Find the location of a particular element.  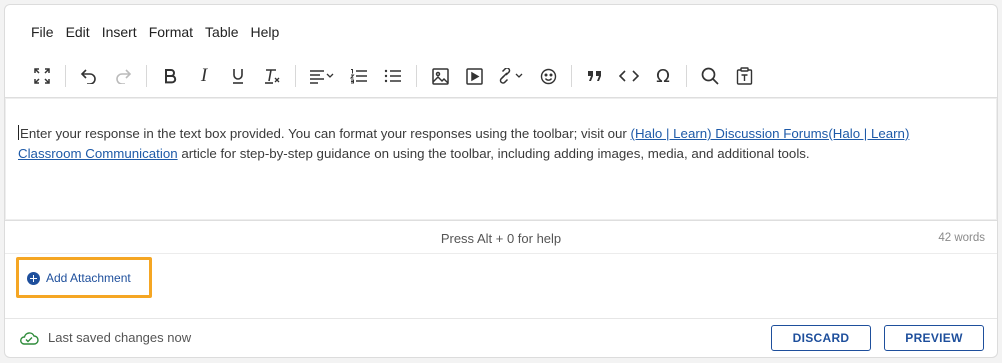

image-icon is located at coordinates (440, 76).